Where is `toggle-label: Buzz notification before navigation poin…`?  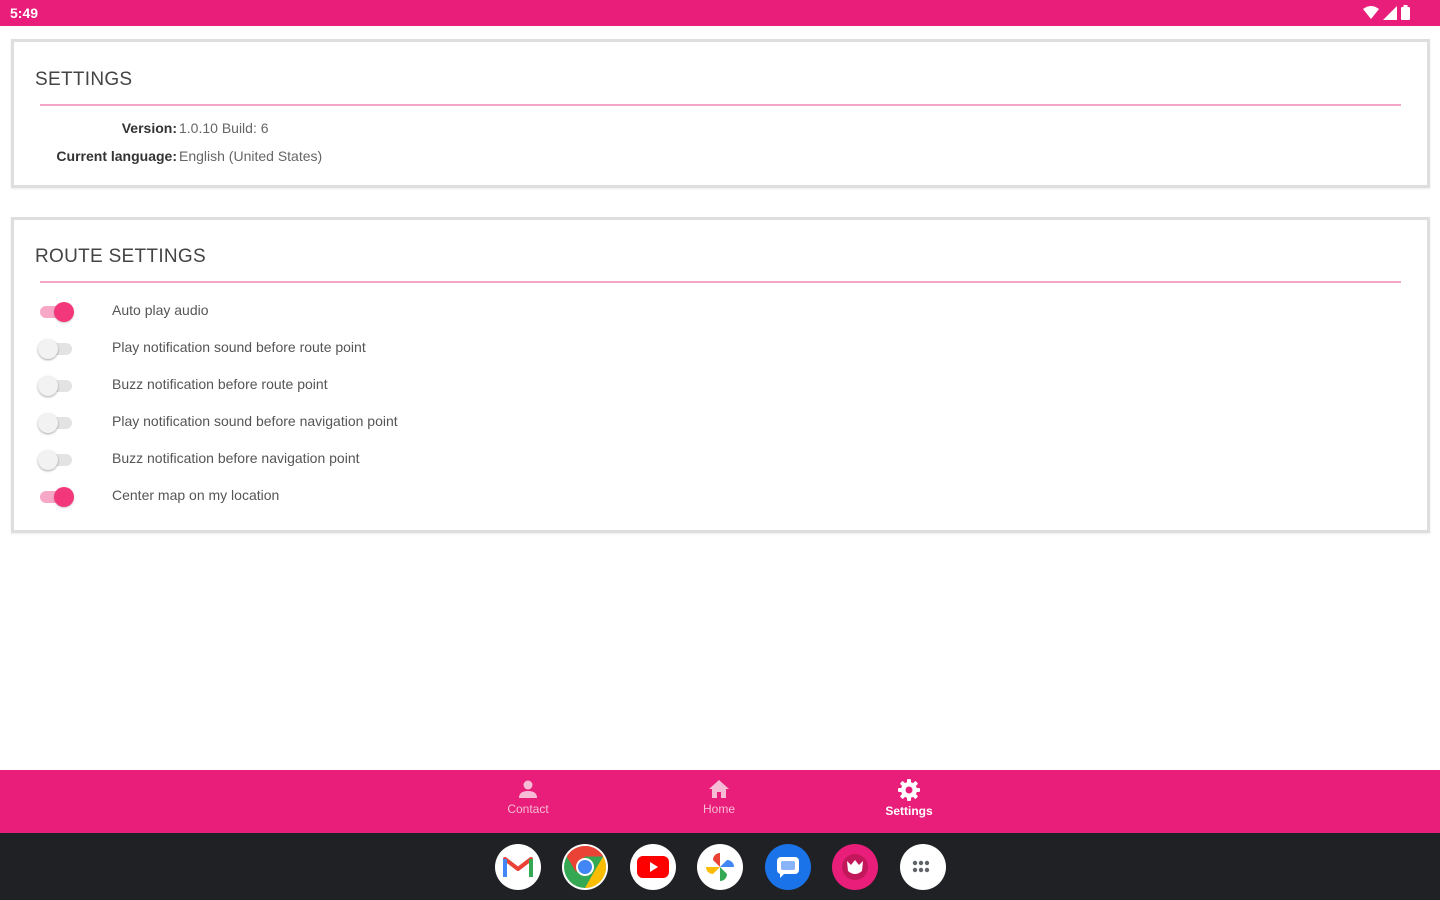
toggle-label: Buzz notification before navigation poin… is located at coordinates (236, 458).